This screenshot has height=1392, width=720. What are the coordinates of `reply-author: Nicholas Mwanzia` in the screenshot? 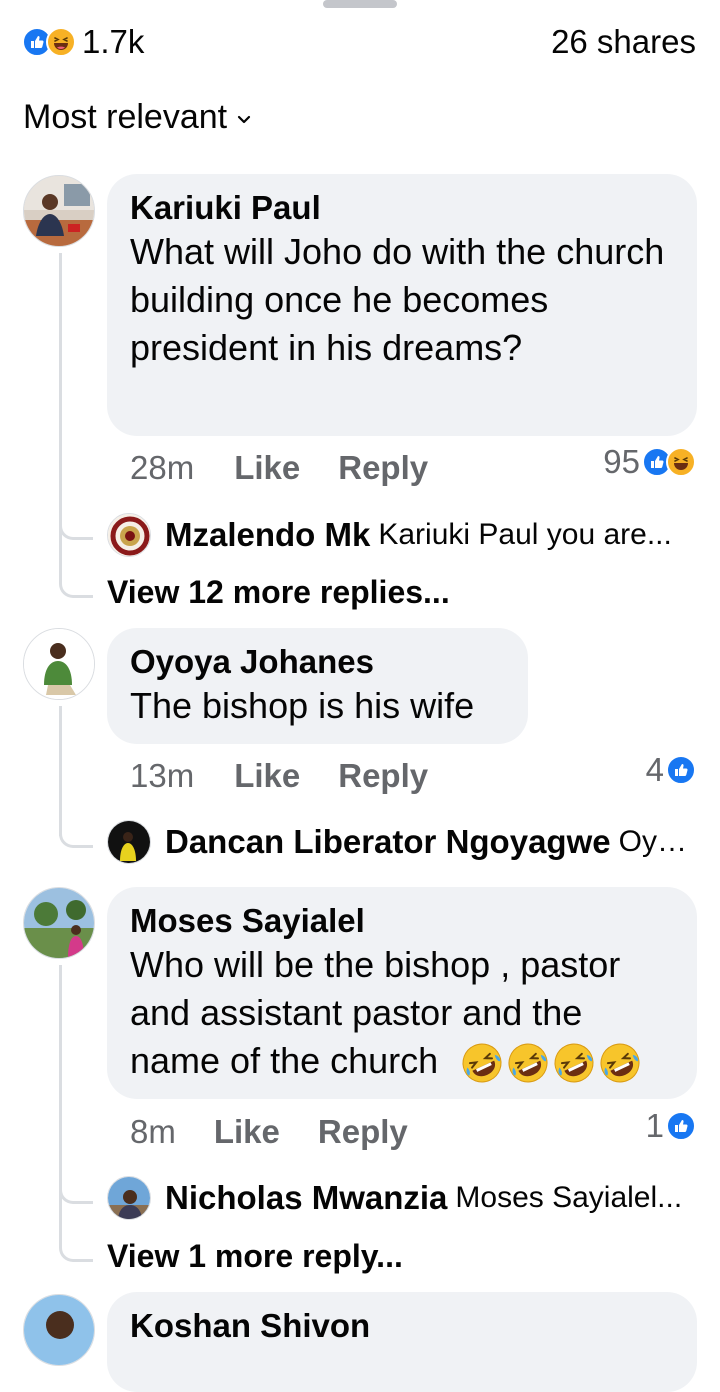 It's located at (306, 1197).